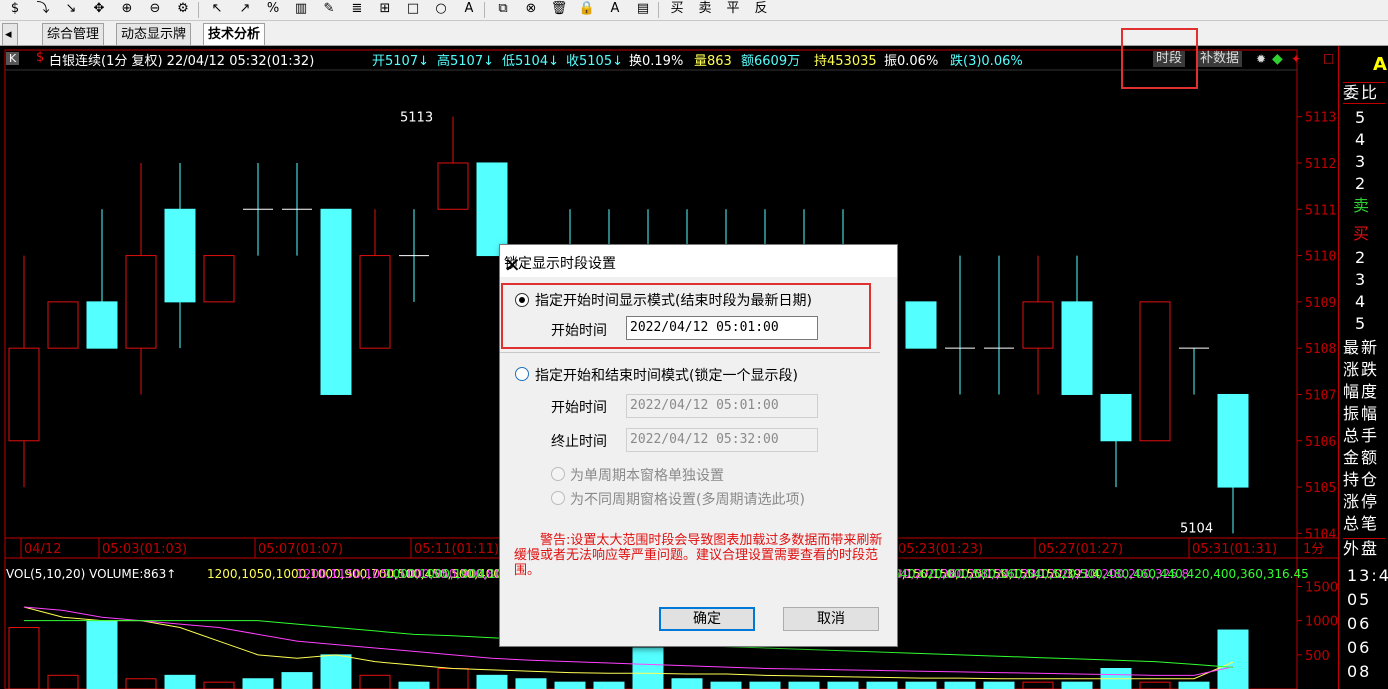  What do you see at coordinates (413, 10) in the screenshot?
I see `rect-icon: □` at bounding box center [413, 10].